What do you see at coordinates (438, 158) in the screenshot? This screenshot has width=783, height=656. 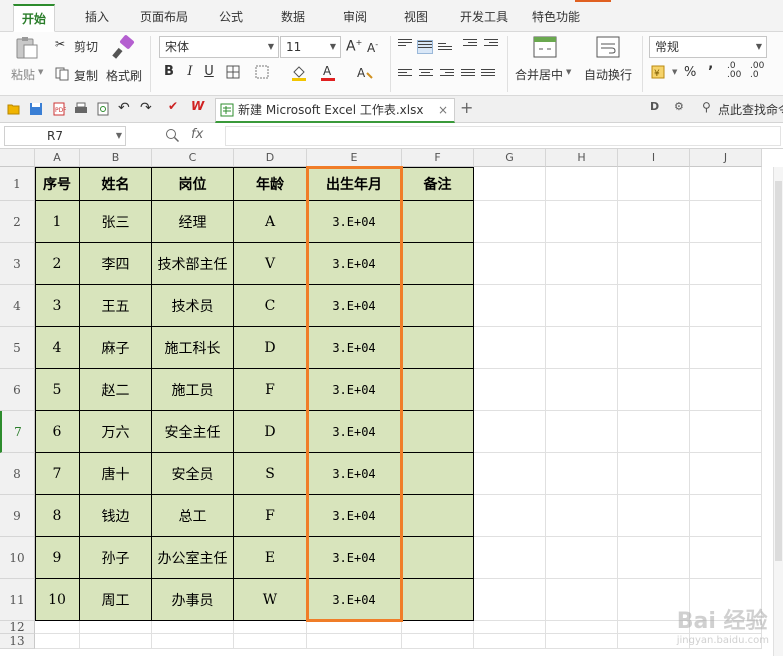 I see `column-header-f: F` at bounding box center [438, 158].